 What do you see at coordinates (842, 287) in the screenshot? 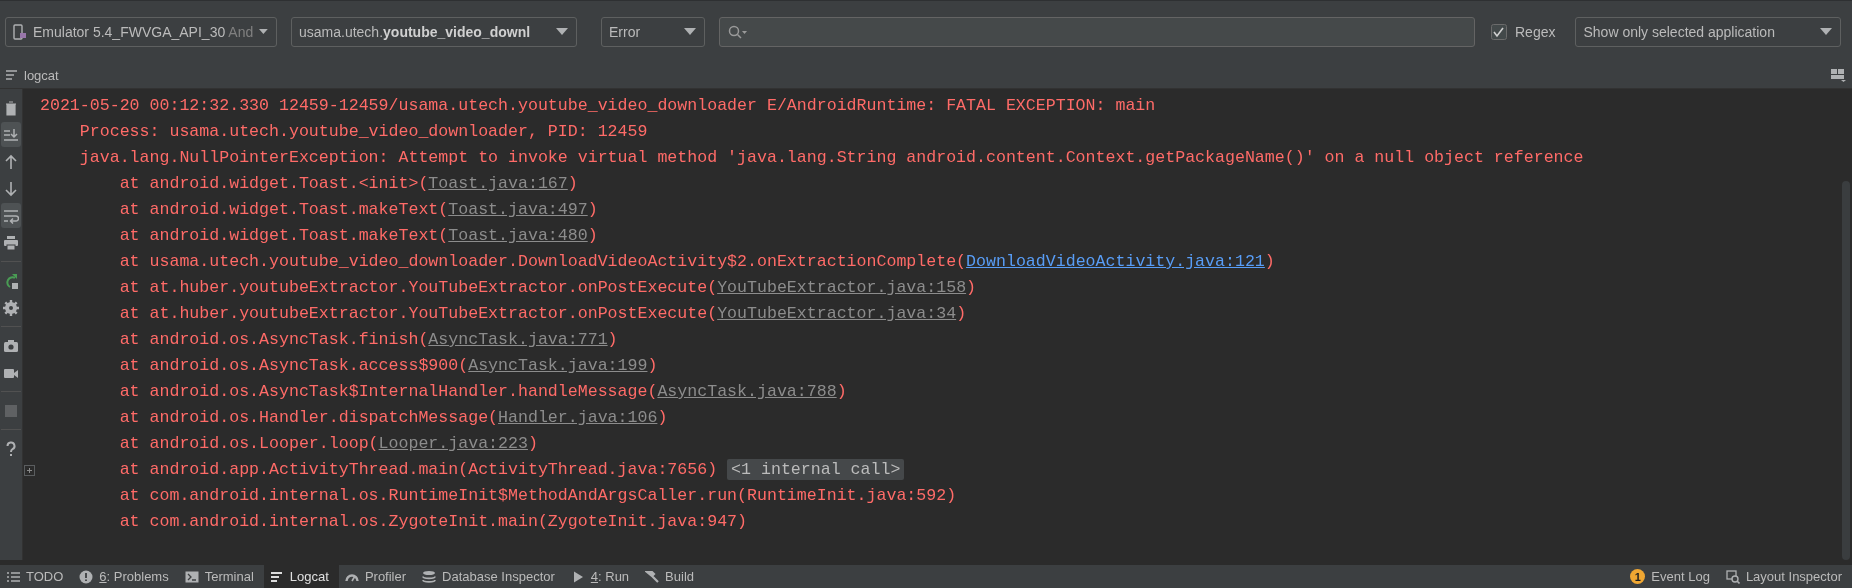
I see `source-link: YouTubeExtractor.java:158` at bounding box center [842, 287].